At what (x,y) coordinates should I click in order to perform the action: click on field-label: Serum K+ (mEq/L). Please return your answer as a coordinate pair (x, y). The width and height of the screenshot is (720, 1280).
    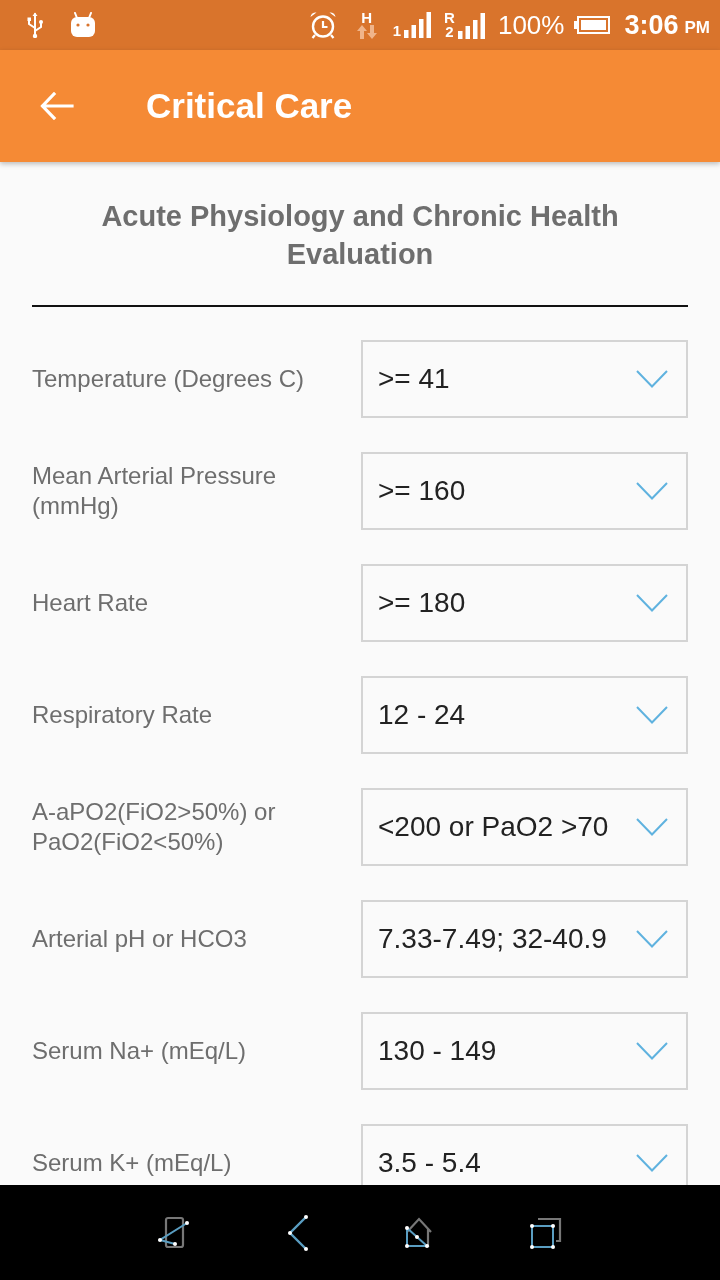
    Looking at the image, I should click on (132, 1163).